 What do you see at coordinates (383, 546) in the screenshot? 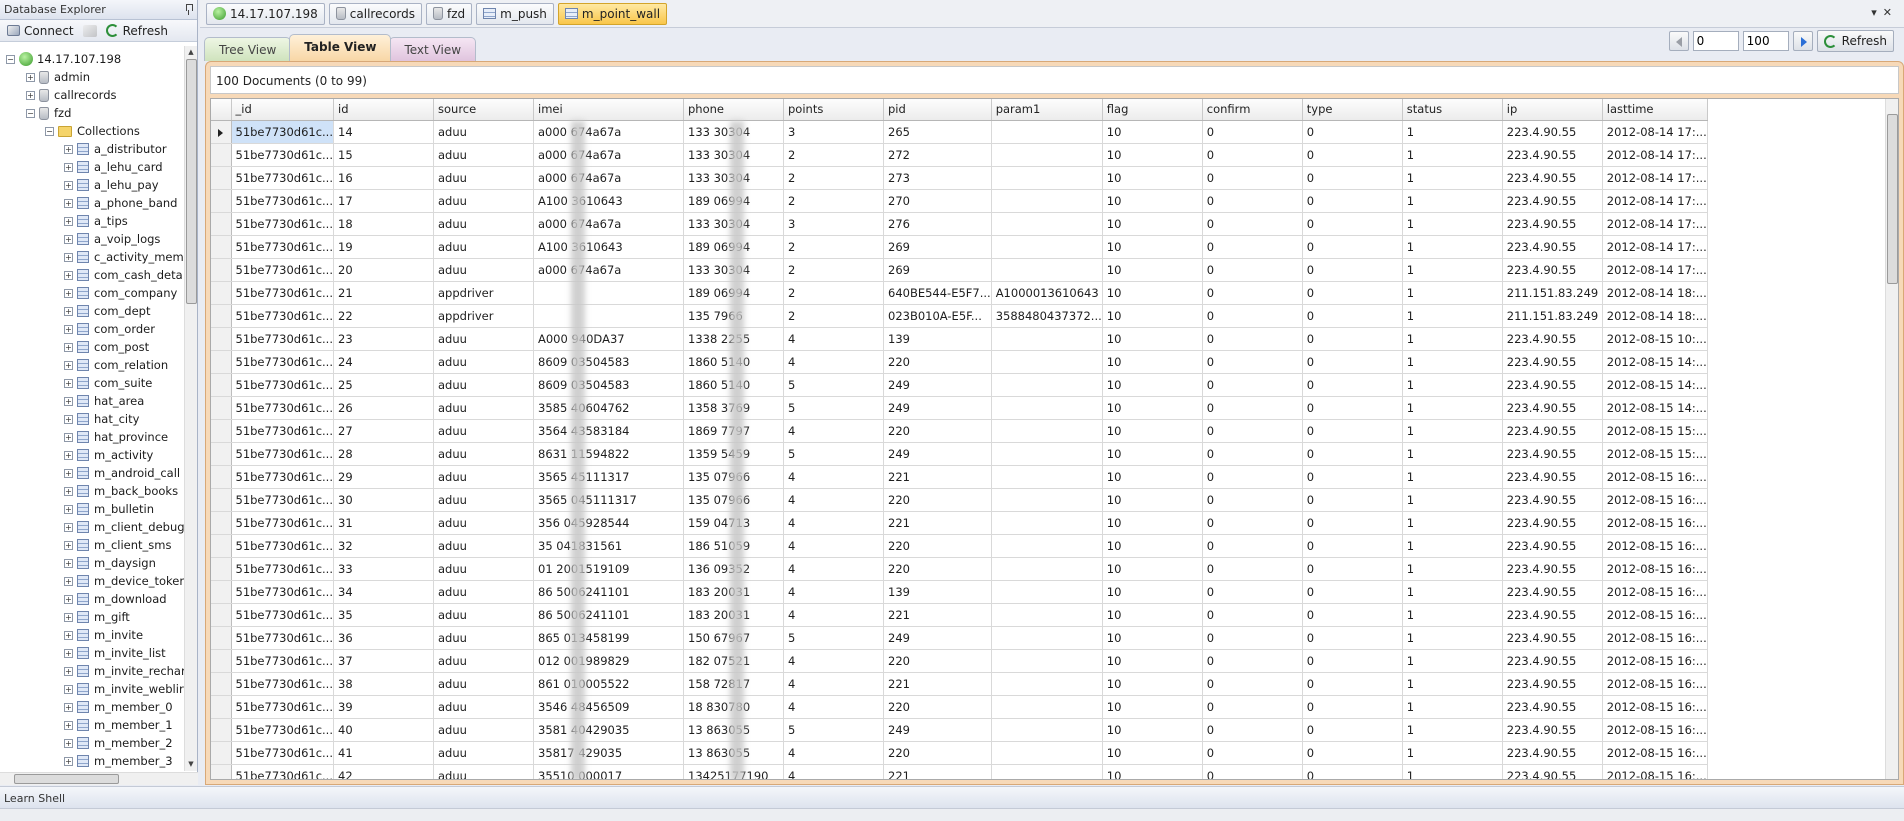
I see `table-cell: 32` at bounding box center [383, 546].